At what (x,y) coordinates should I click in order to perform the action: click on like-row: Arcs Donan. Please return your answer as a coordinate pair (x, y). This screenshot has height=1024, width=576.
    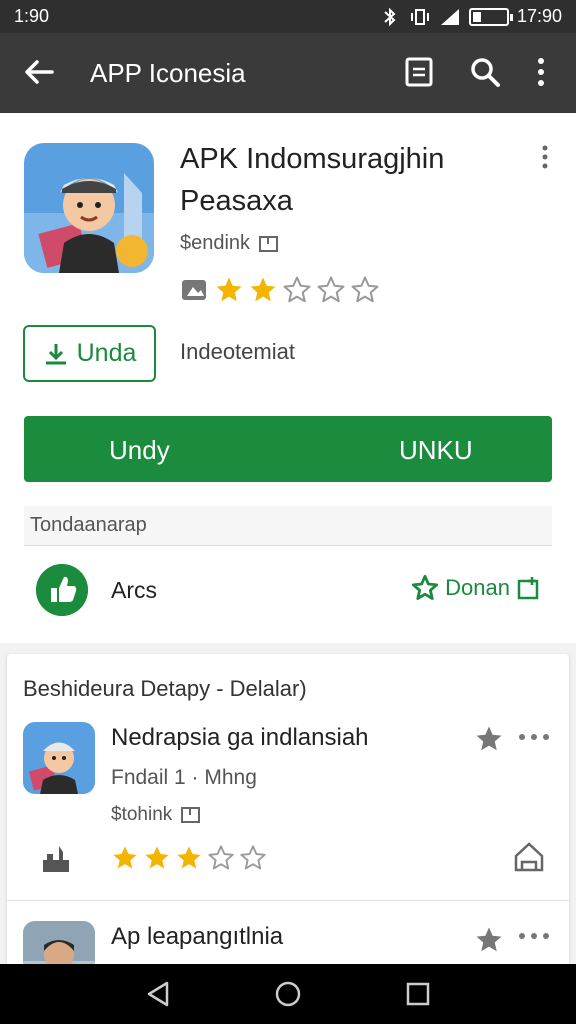
    Looking at the image, I should click on (288, 591).